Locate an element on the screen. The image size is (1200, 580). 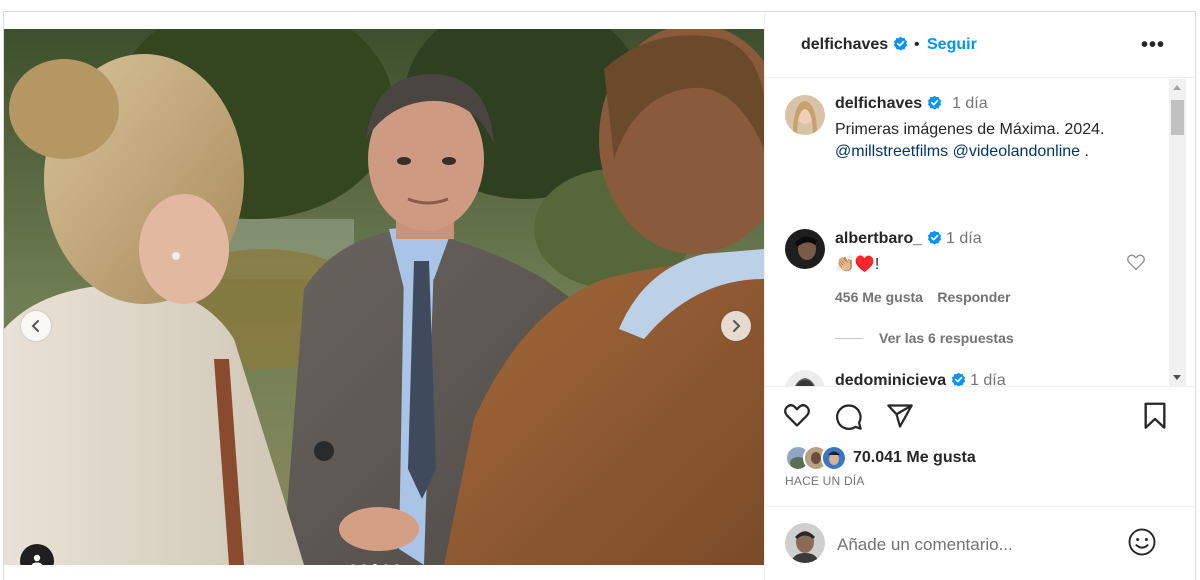
smiley-icon is located at coordinates (1142, 542).